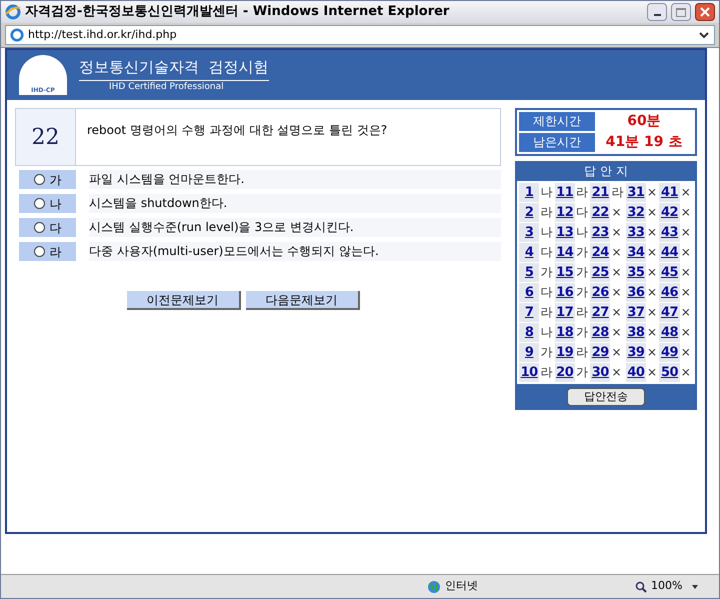 The height and width of the screenshot is (599, 720). Describe the element at coordinates (606, 397) in the screenshot. I see `submit-answers-button: 답안전송` at that location.